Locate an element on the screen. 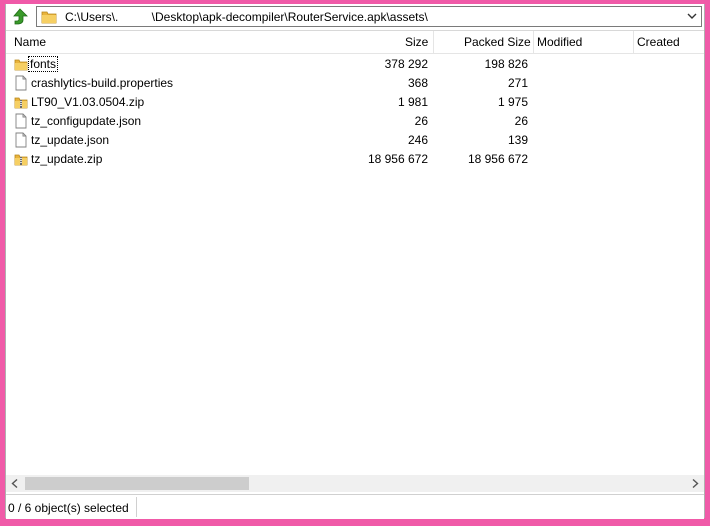 The height and width of the screenshot is (526, 710). scroll-right-button is located at coordinates (695, 483).